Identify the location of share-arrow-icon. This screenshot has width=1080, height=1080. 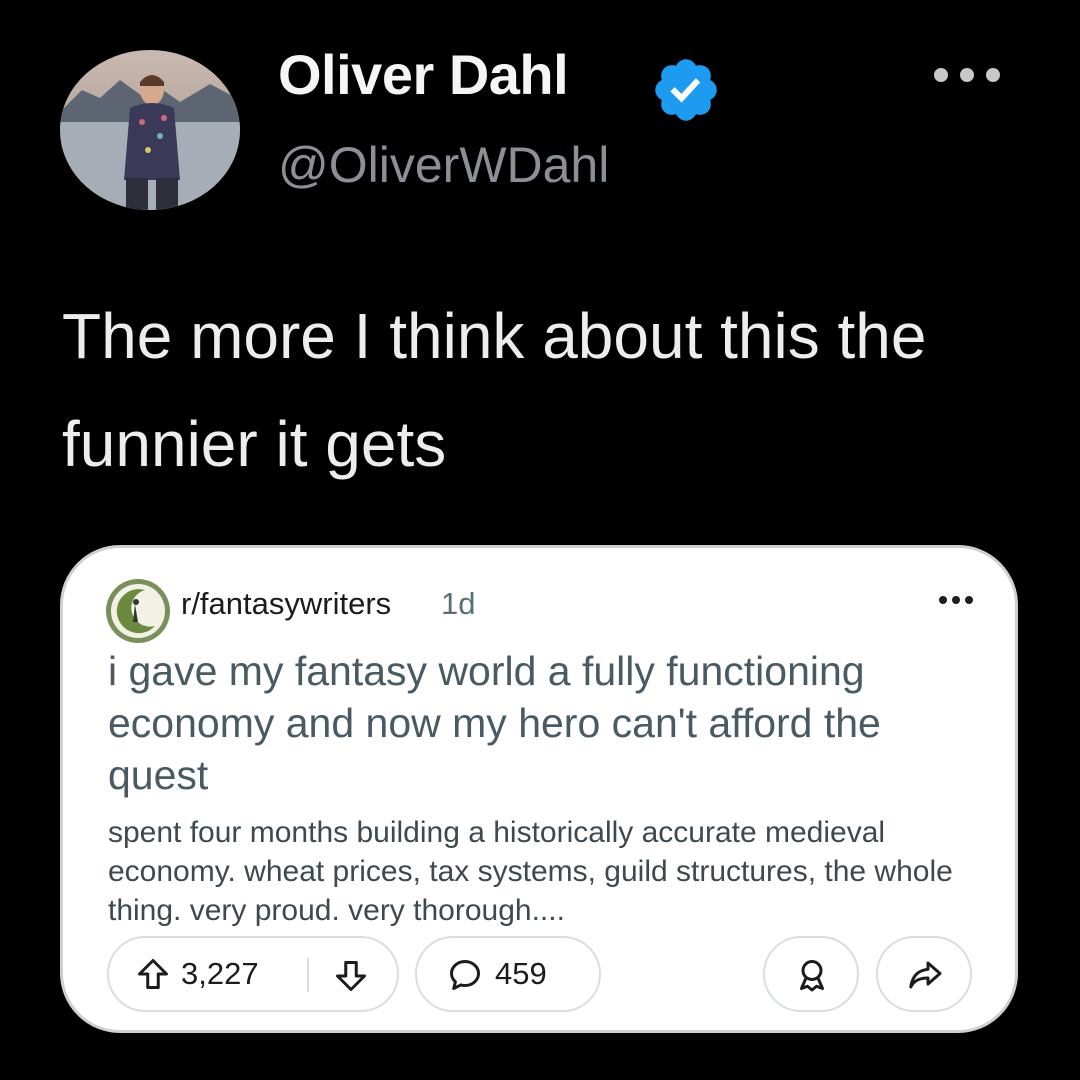
(925, 975).